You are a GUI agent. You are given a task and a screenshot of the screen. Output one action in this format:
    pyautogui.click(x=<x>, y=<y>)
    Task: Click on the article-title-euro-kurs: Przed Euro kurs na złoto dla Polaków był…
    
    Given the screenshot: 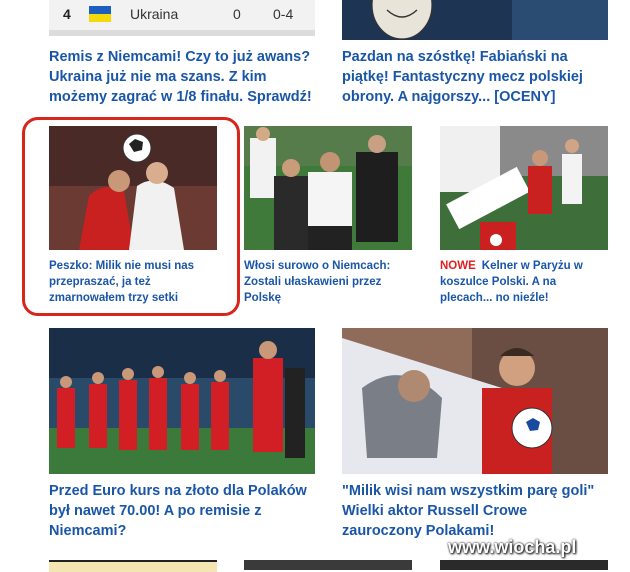 What is the action you would take?
    pyautogui.click(x=184, y=511)
    